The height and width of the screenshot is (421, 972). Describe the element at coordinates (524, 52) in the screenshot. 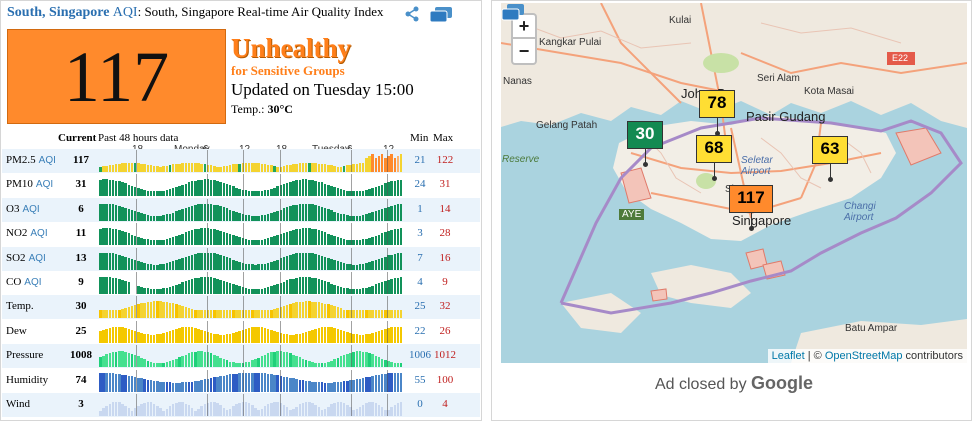

I see `zoom-out-button: −` at that location.